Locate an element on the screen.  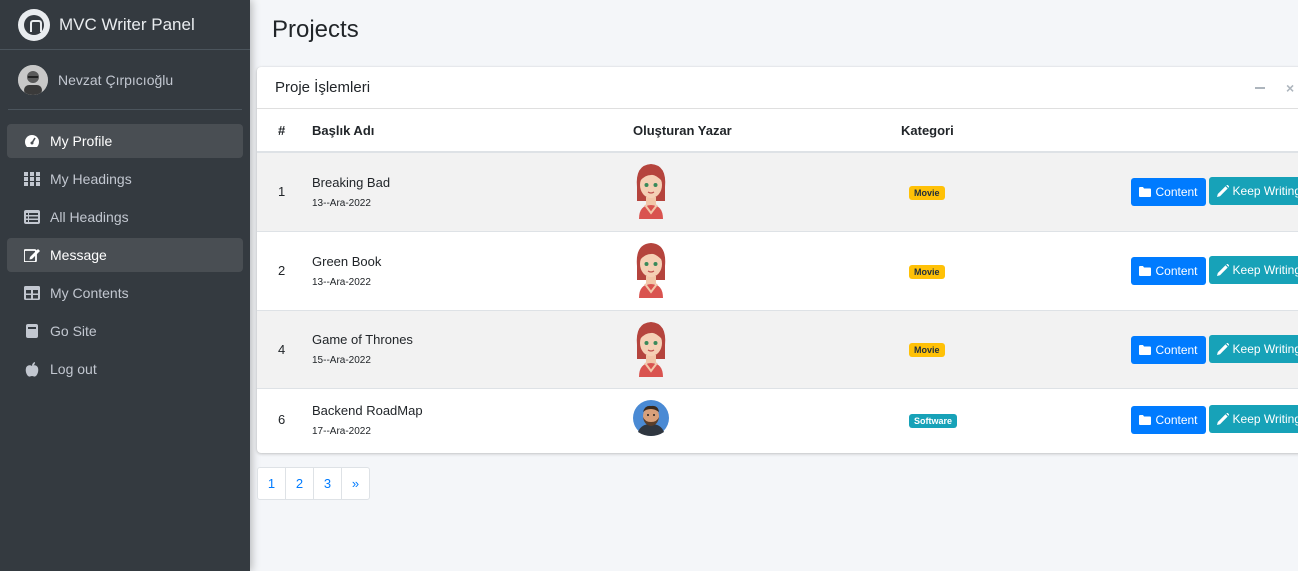
sidebar-item-all-headings: All Headings is located at coordinates (125, 217).